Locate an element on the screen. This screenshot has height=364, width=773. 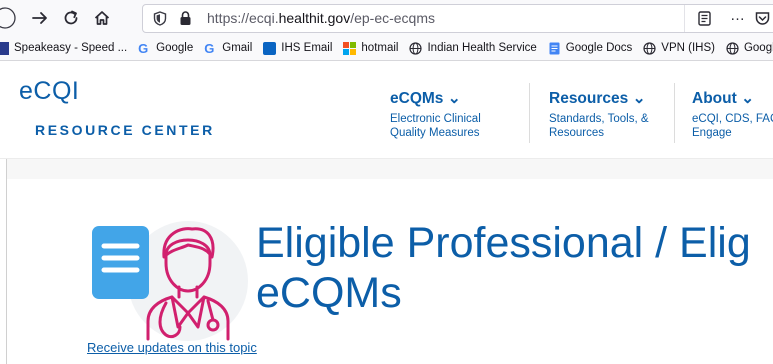
speakeasy-icon is located at coordinates (4, 48).